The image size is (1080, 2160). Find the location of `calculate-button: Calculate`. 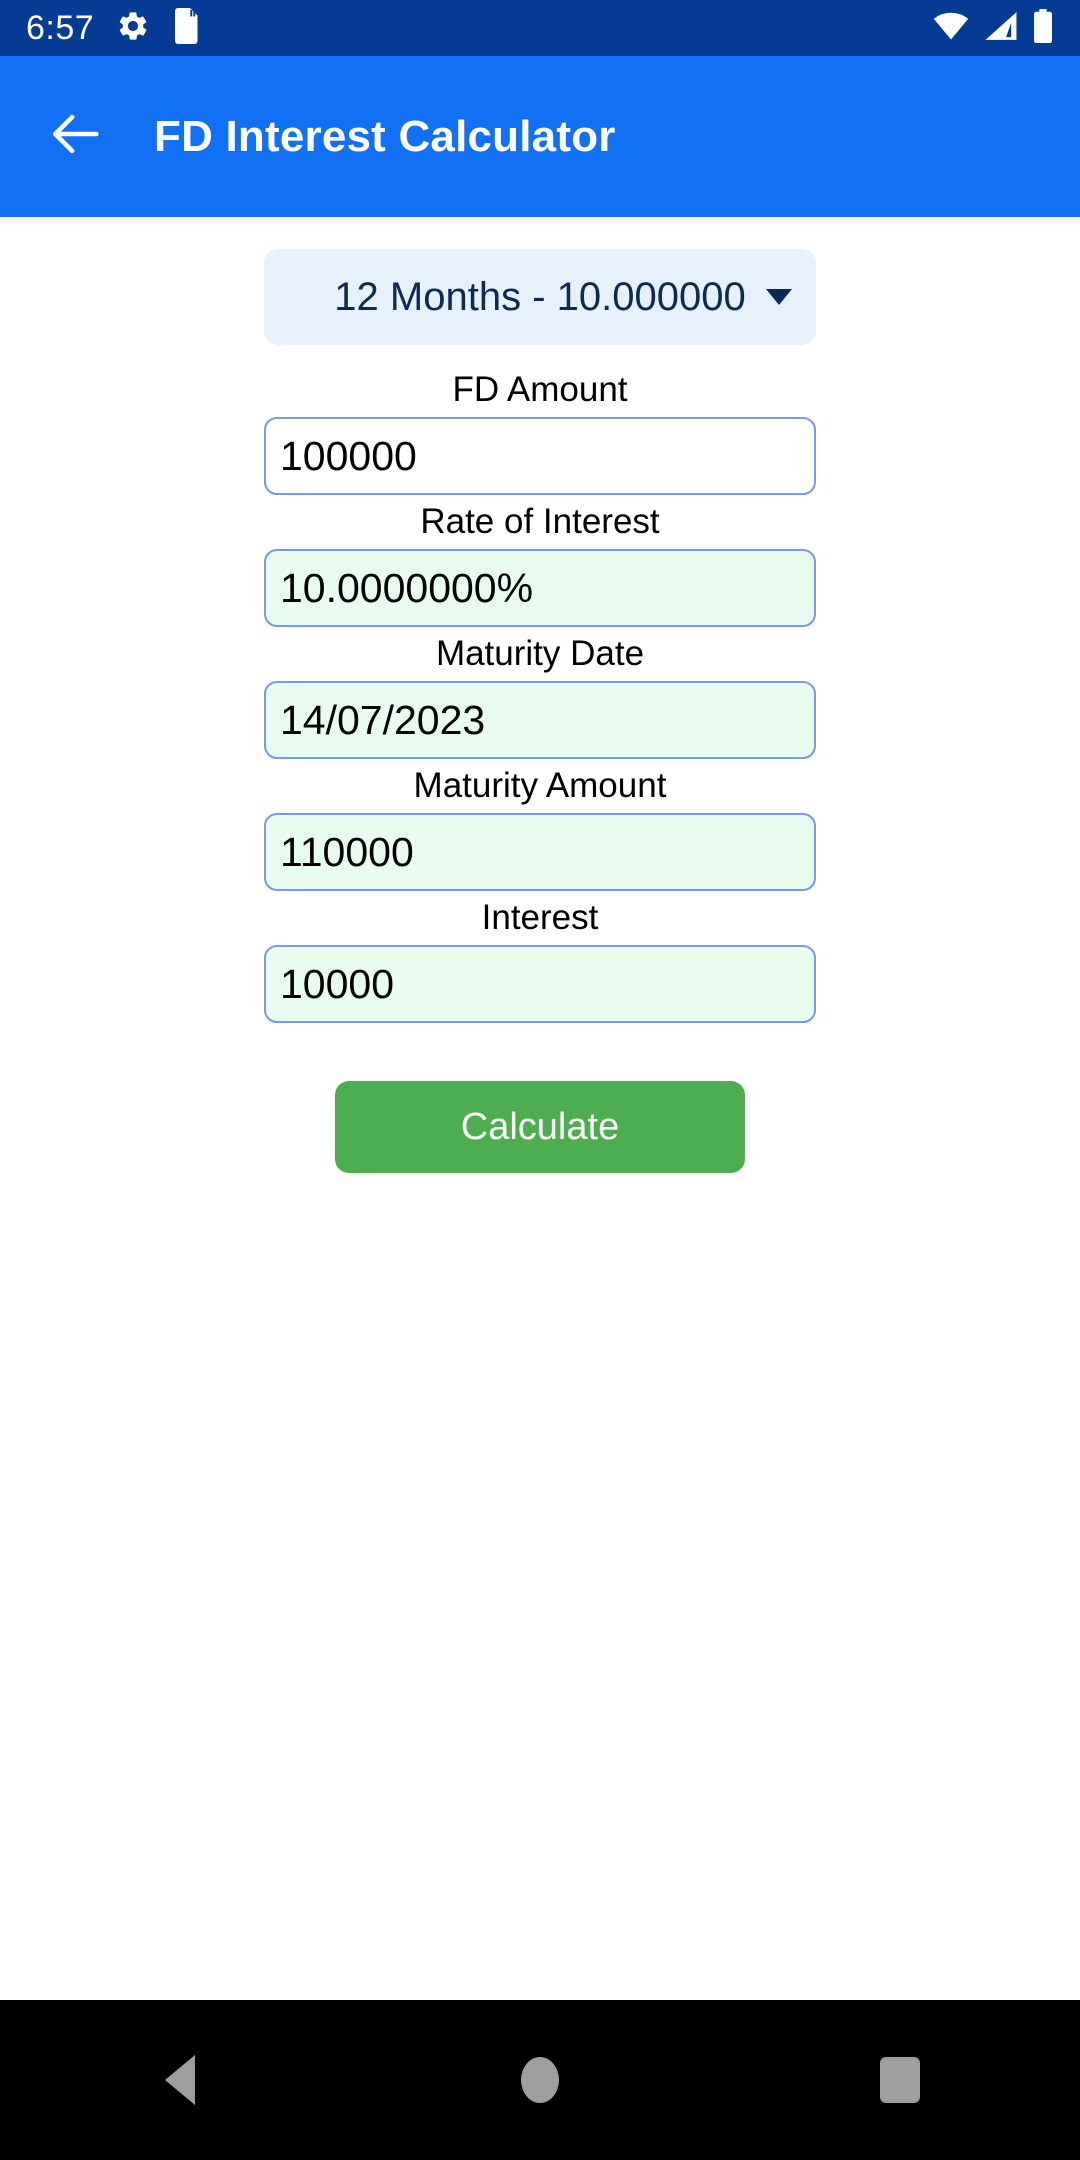

calculate-button: Calculate is located at coordinates (540, 1127).